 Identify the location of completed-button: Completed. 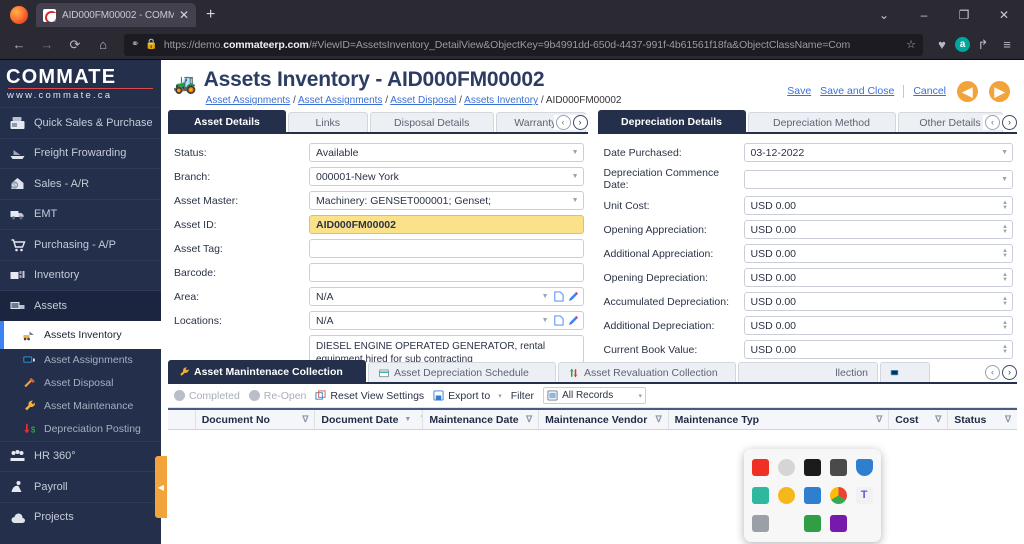
(207, 396).